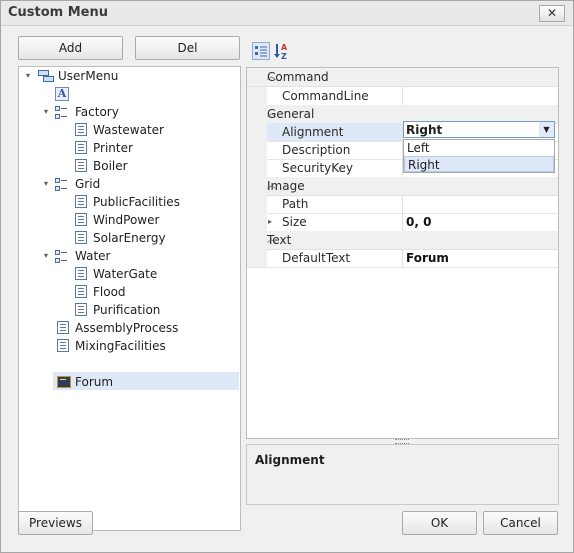 This screenshot has height=553, width=574. What do you see at coordinates (402, 258) in the screenshot?
I see `property-row-defaulttext: DefaultText Forum` at bounding box center [402, 258].